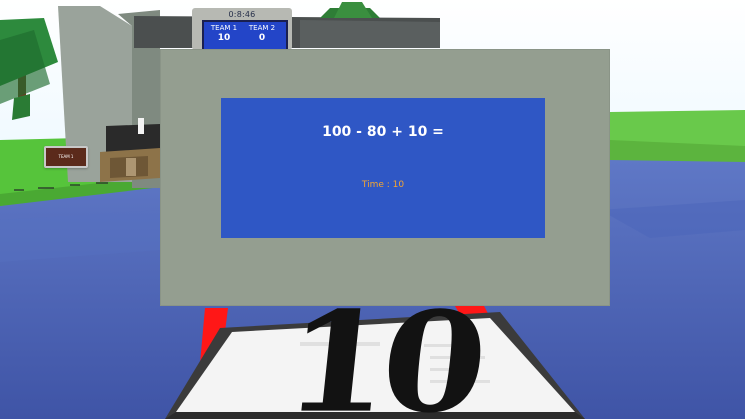 This screenshot has height=419, width=745. What do you see at coordinates (383, 185) in the screenshot?
I see `quiz-timer: Time : 10` at bounding box center [383, 185].